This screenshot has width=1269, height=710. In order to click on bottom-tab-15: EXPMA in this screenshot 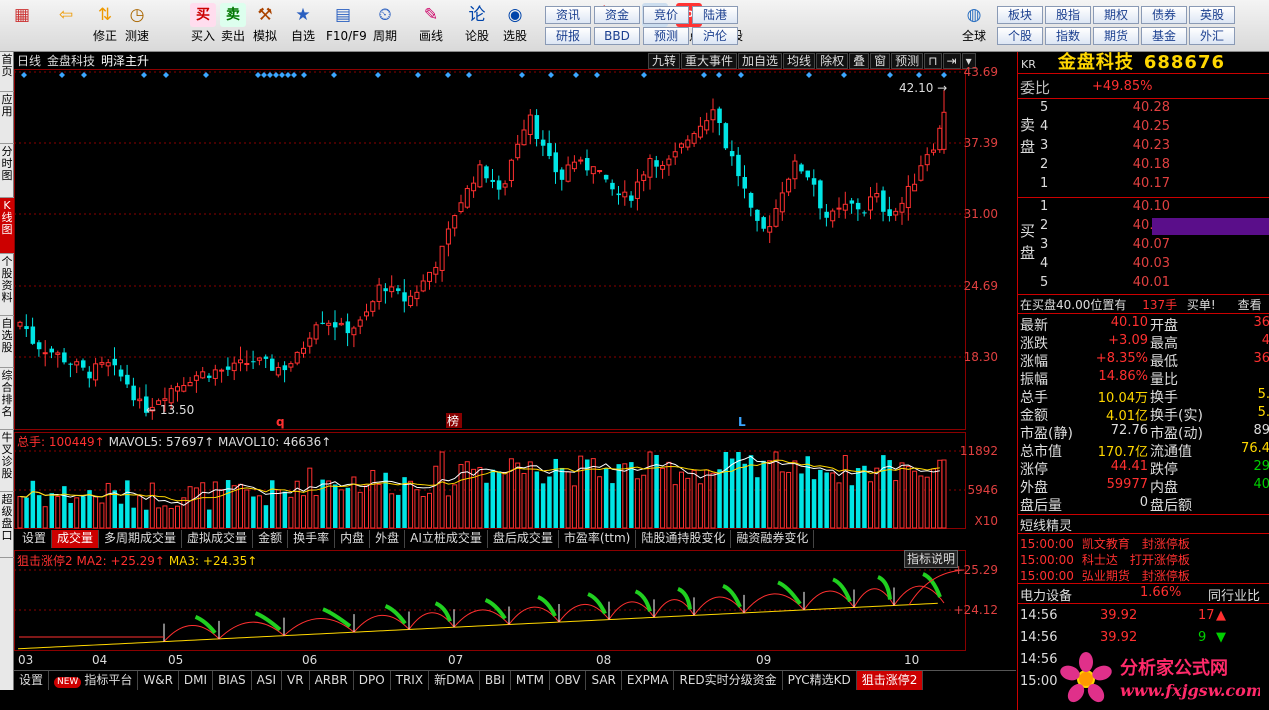, I will do `click(648, 680)`.